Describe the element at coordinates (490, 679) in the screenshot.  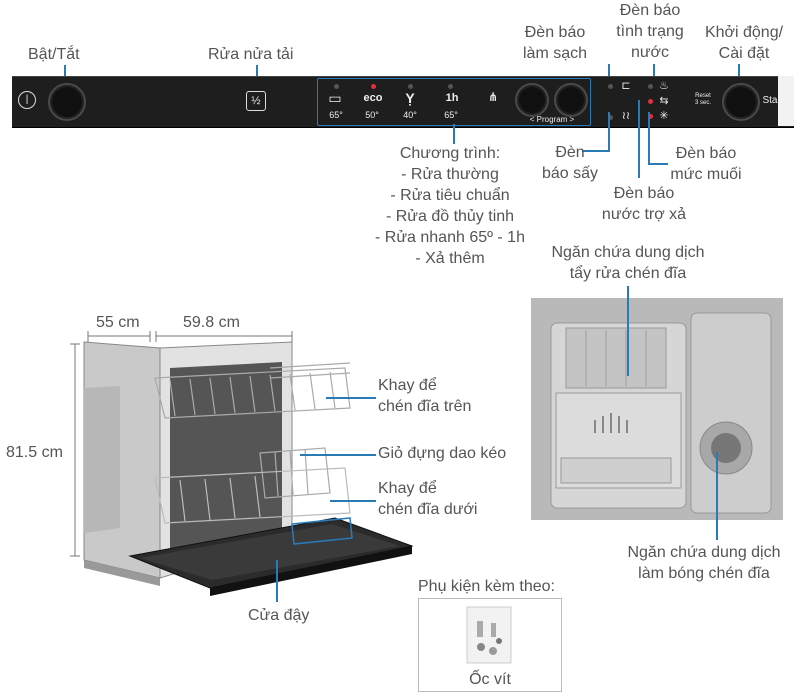
I see `screws-label: Ốc vít` at that location.